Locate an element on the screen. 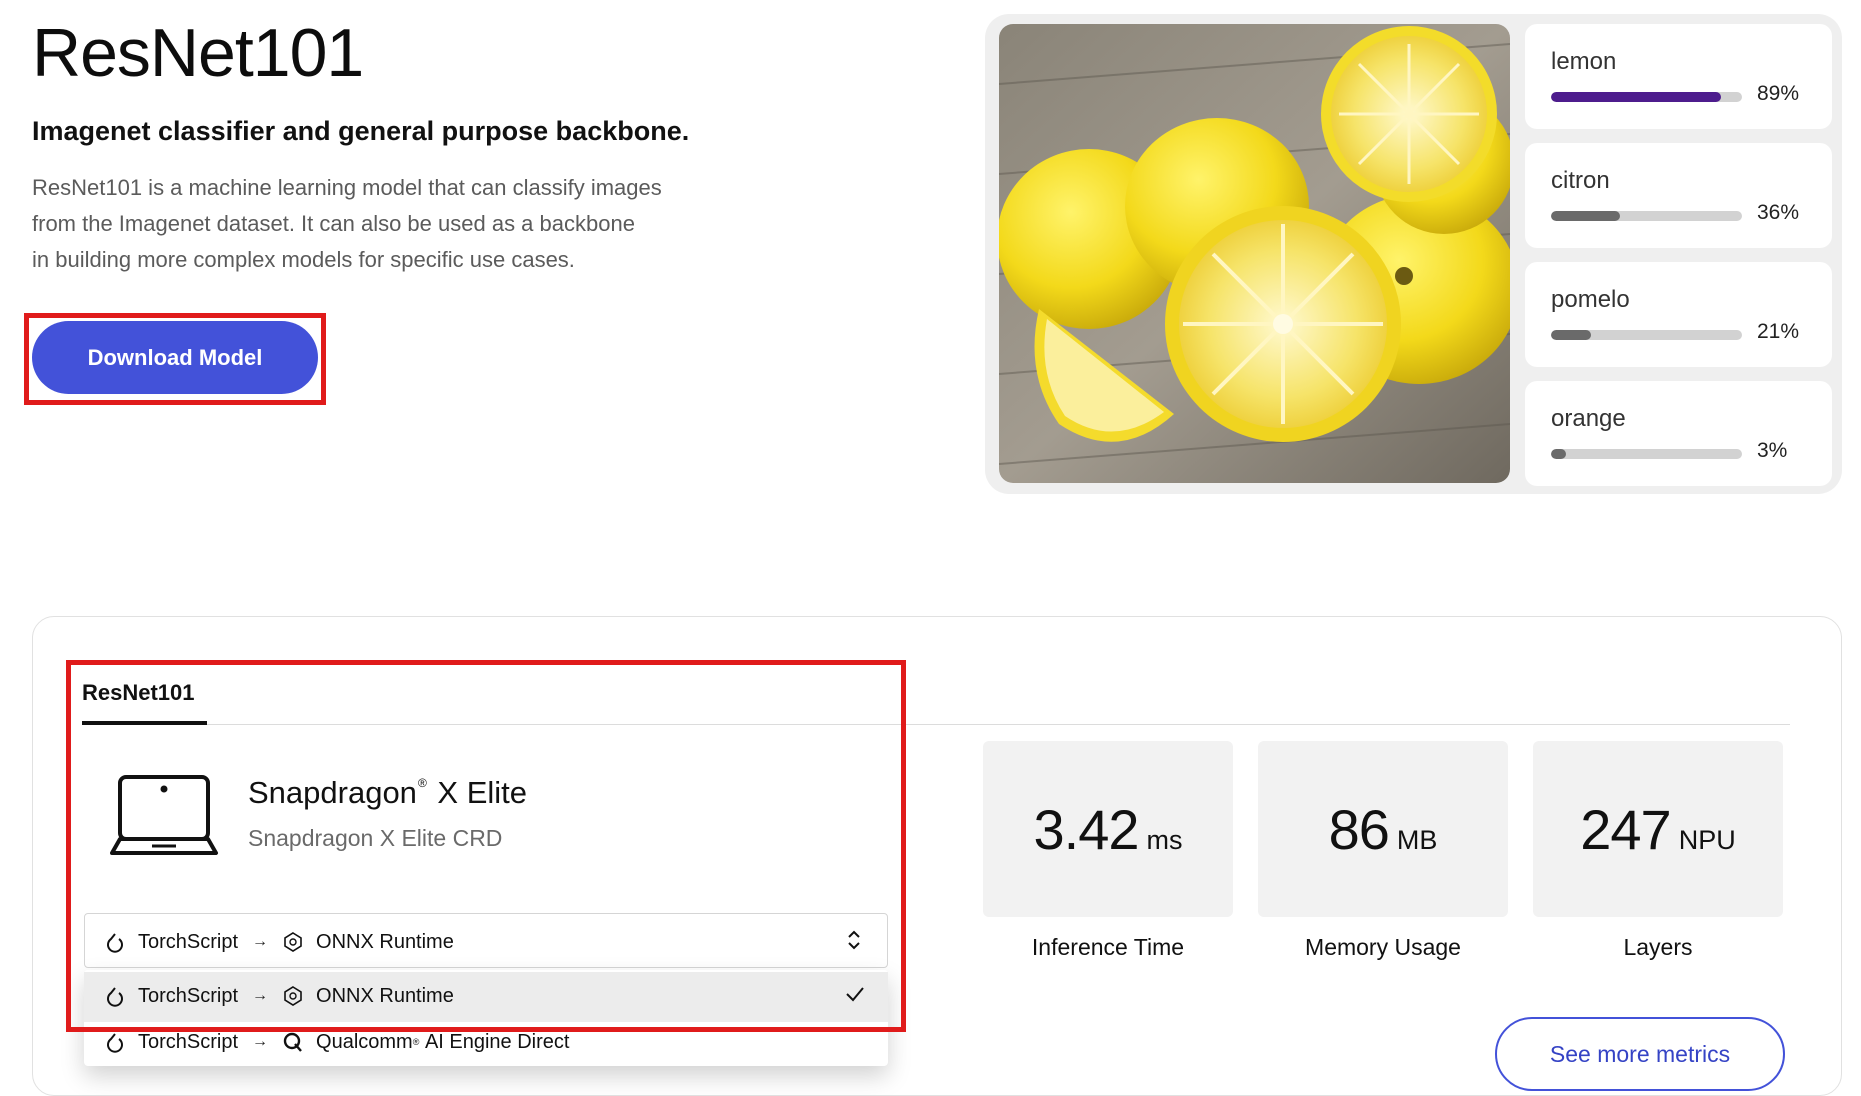 The image size is (1861, 1096). page-title: ResNet101 is located at coordinates (198, 53).